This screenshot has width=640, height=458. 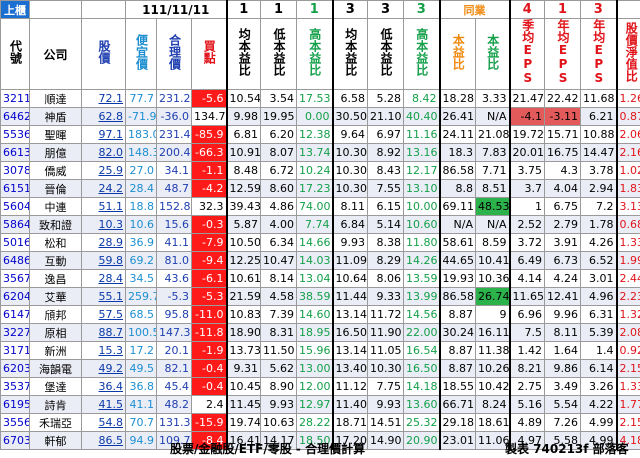 I want to click on eps-year-cell: 16.75, so click(x=563, y=152).